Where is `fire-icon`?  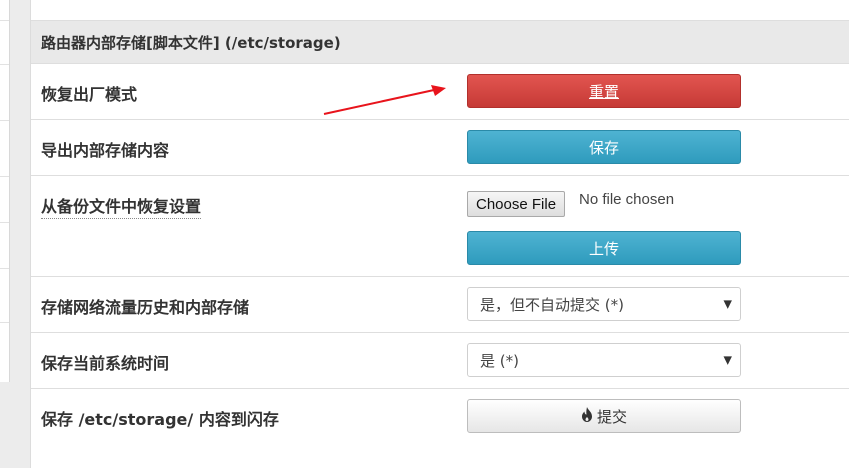 fire-icon is located at coordinates (587, 416).